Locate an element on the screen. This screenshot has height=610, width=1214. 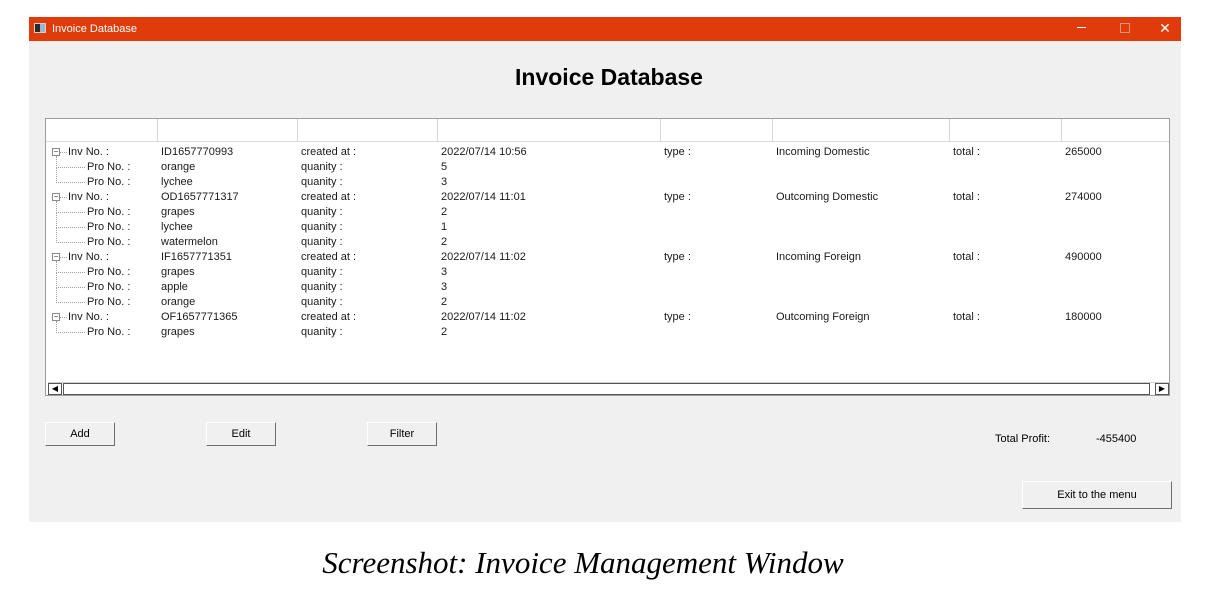
product-row: Pro No. : apple quanity : 3 is located at coordinates (607, 283).